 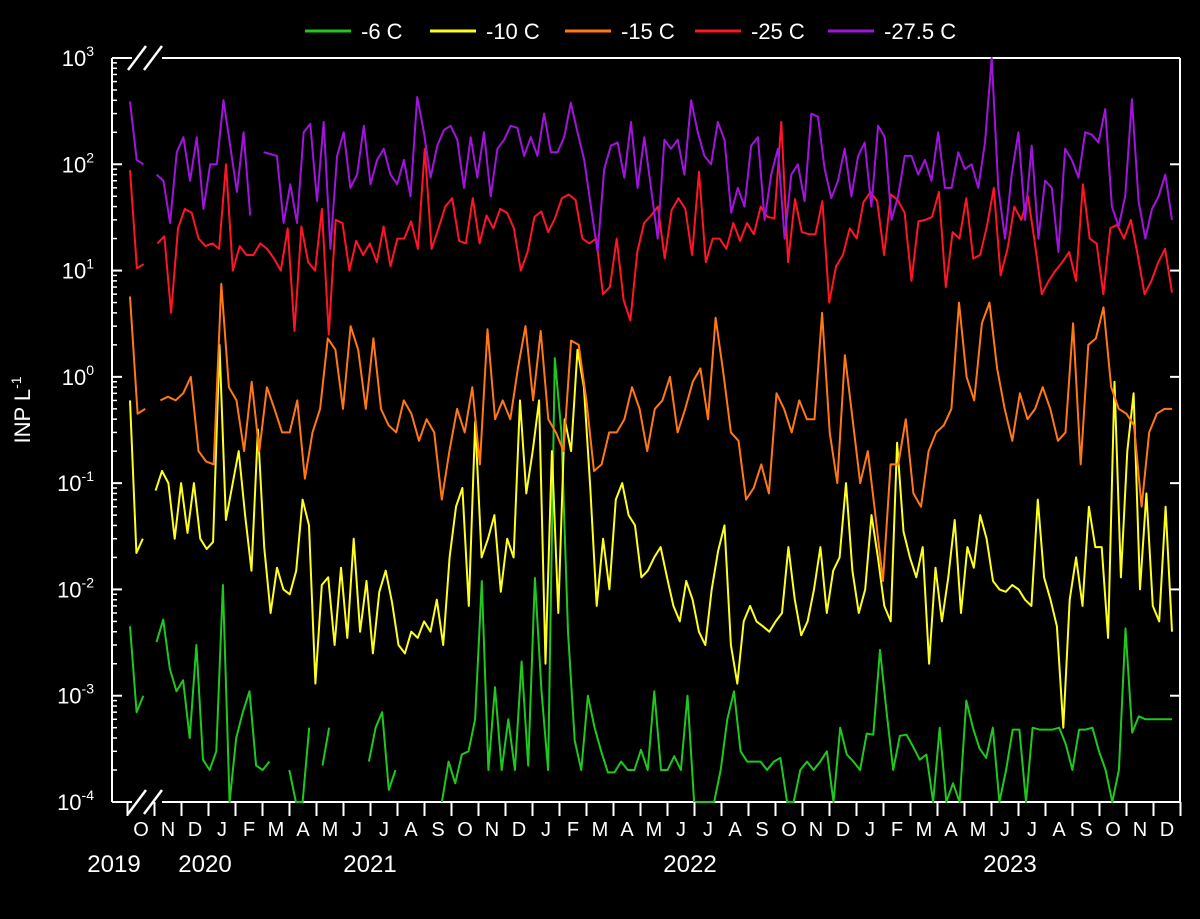 I want to click on y-tick-exp: 0, so click(x=90, y=370).